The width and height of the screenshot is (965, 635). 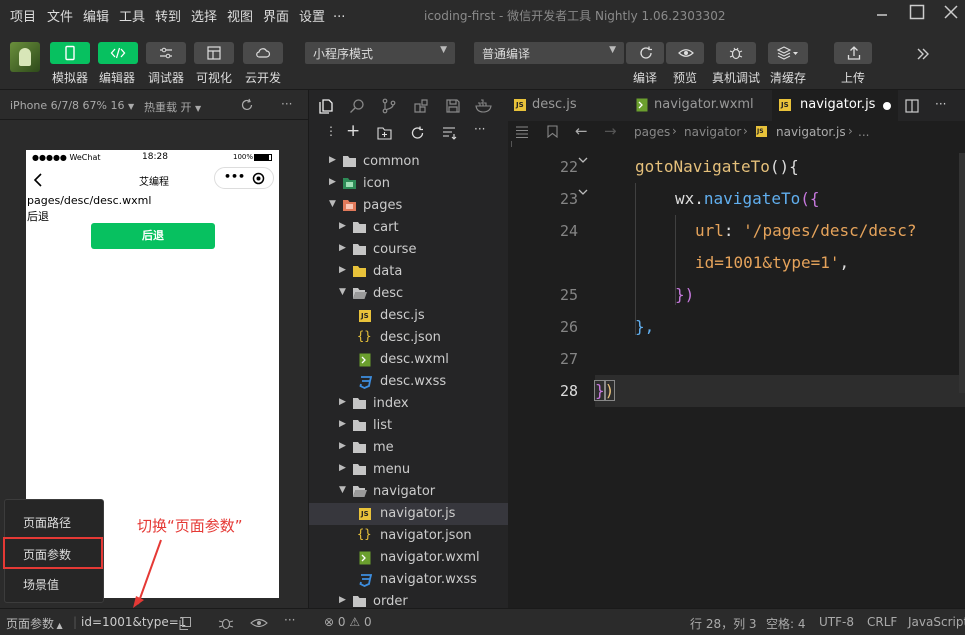 What do you see at coordinates (409, 382) in the screenshot?
I see `tree-item-desc-wxss: desc.wxss` at bounding box center [409, 382].